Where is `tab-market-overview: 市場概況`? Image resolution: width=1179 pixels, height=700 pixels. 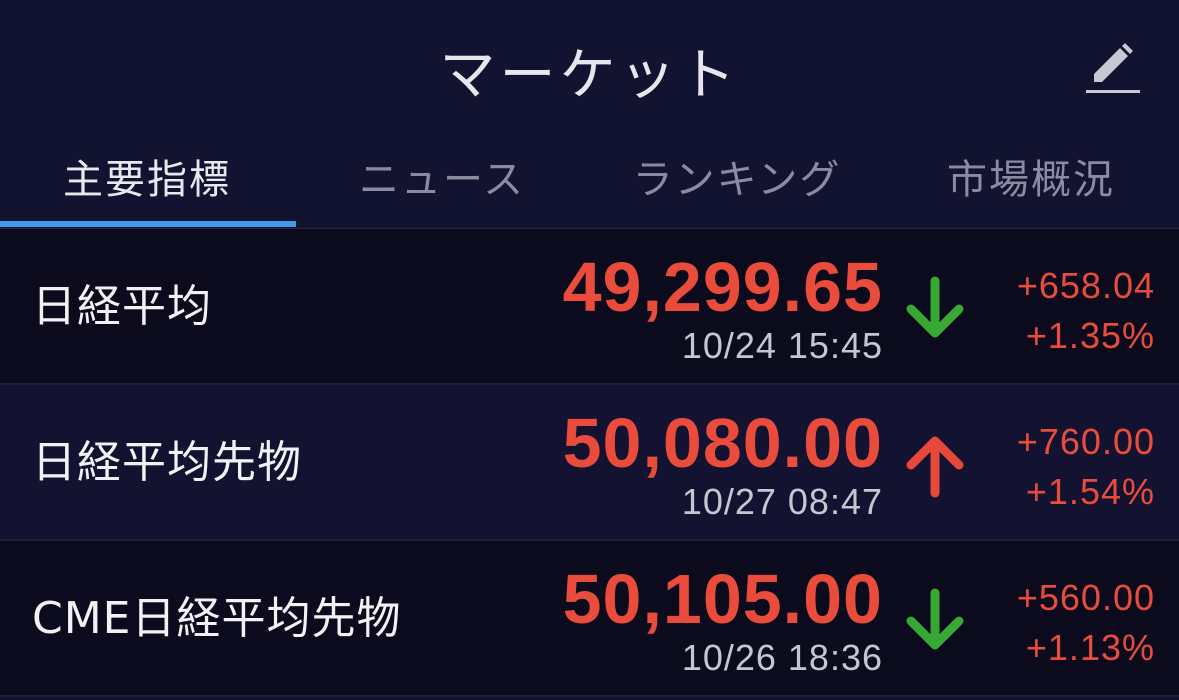 tab-market-overview: 市場概況 is located at coordinates (1031, 182).